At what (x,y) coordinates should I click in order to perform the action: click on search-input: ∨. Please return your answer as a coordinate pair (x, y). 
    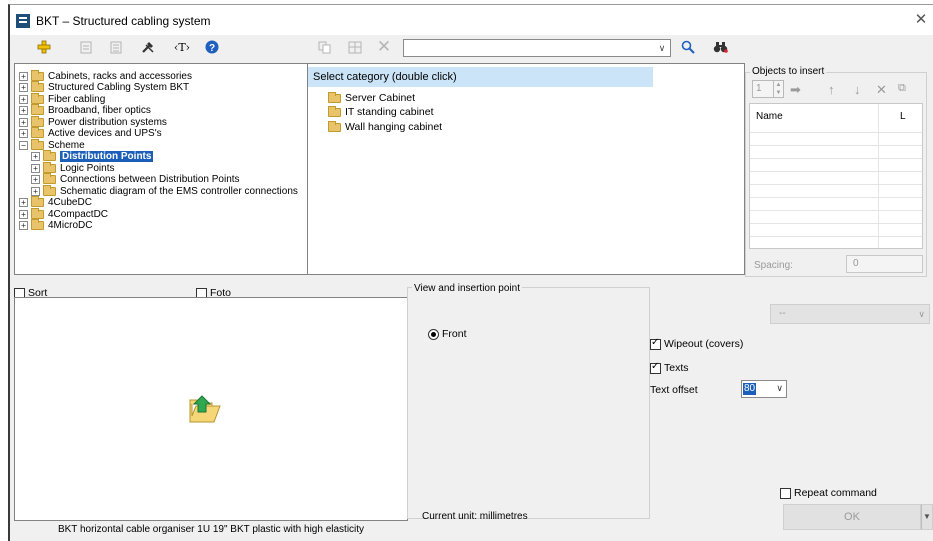
    Looking at the image, I should click on (537, 48).